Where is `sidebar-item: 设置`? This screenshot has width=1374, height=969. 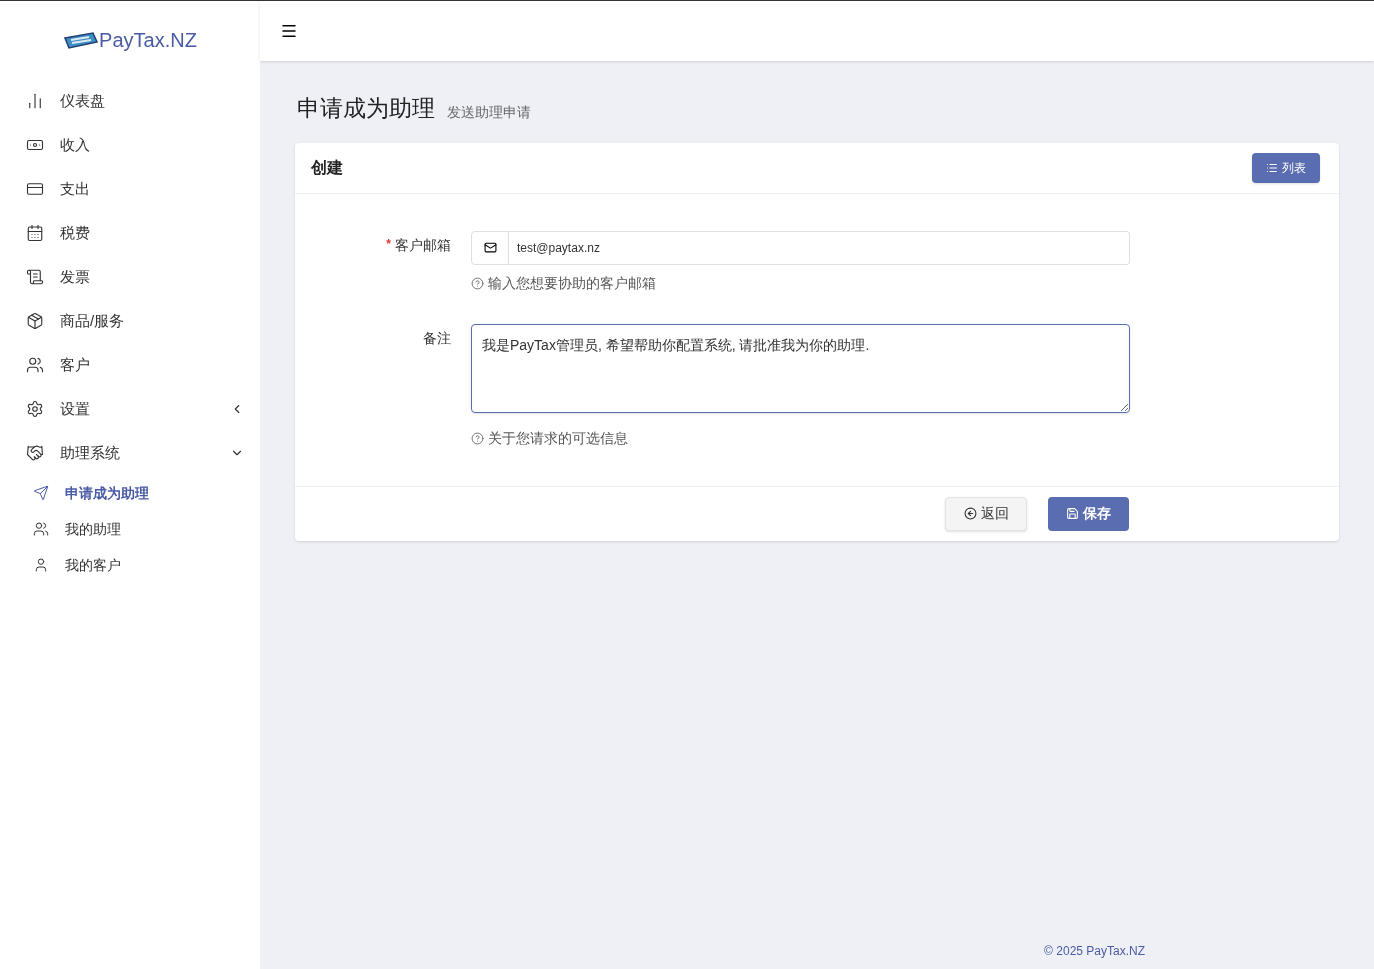
sidebar-item: 设置 is located at coordinates (130, 409).